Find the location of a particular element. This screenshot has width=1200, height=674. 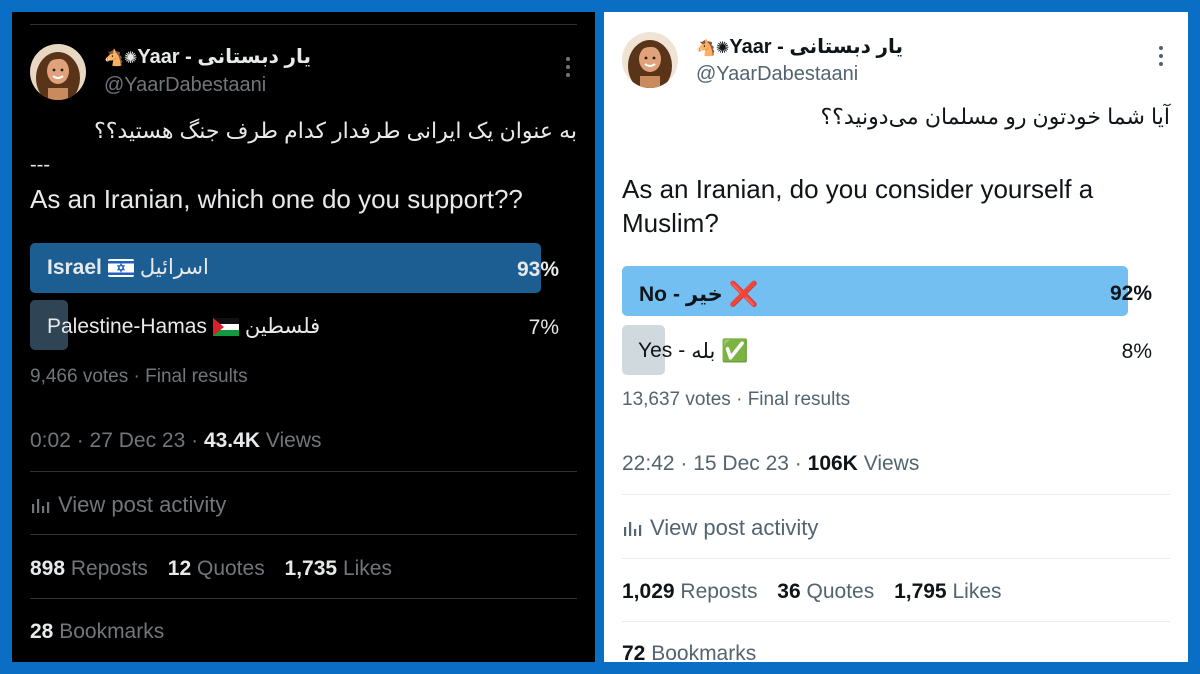

poll-vote-count: 9,466 votes is located at coordinates (79, 376).